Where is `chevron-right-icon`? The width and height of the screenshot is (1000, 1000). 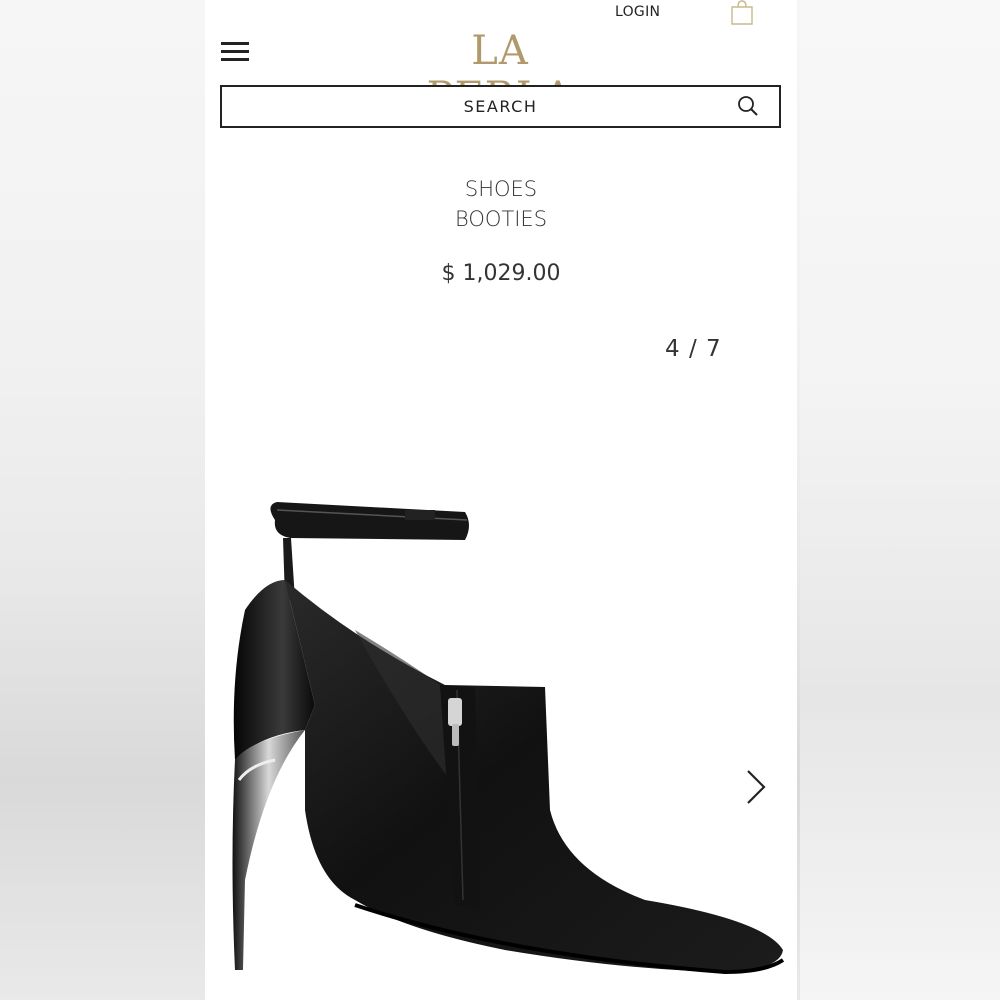 chevron-right-icon is located at coordinates (756, 787).